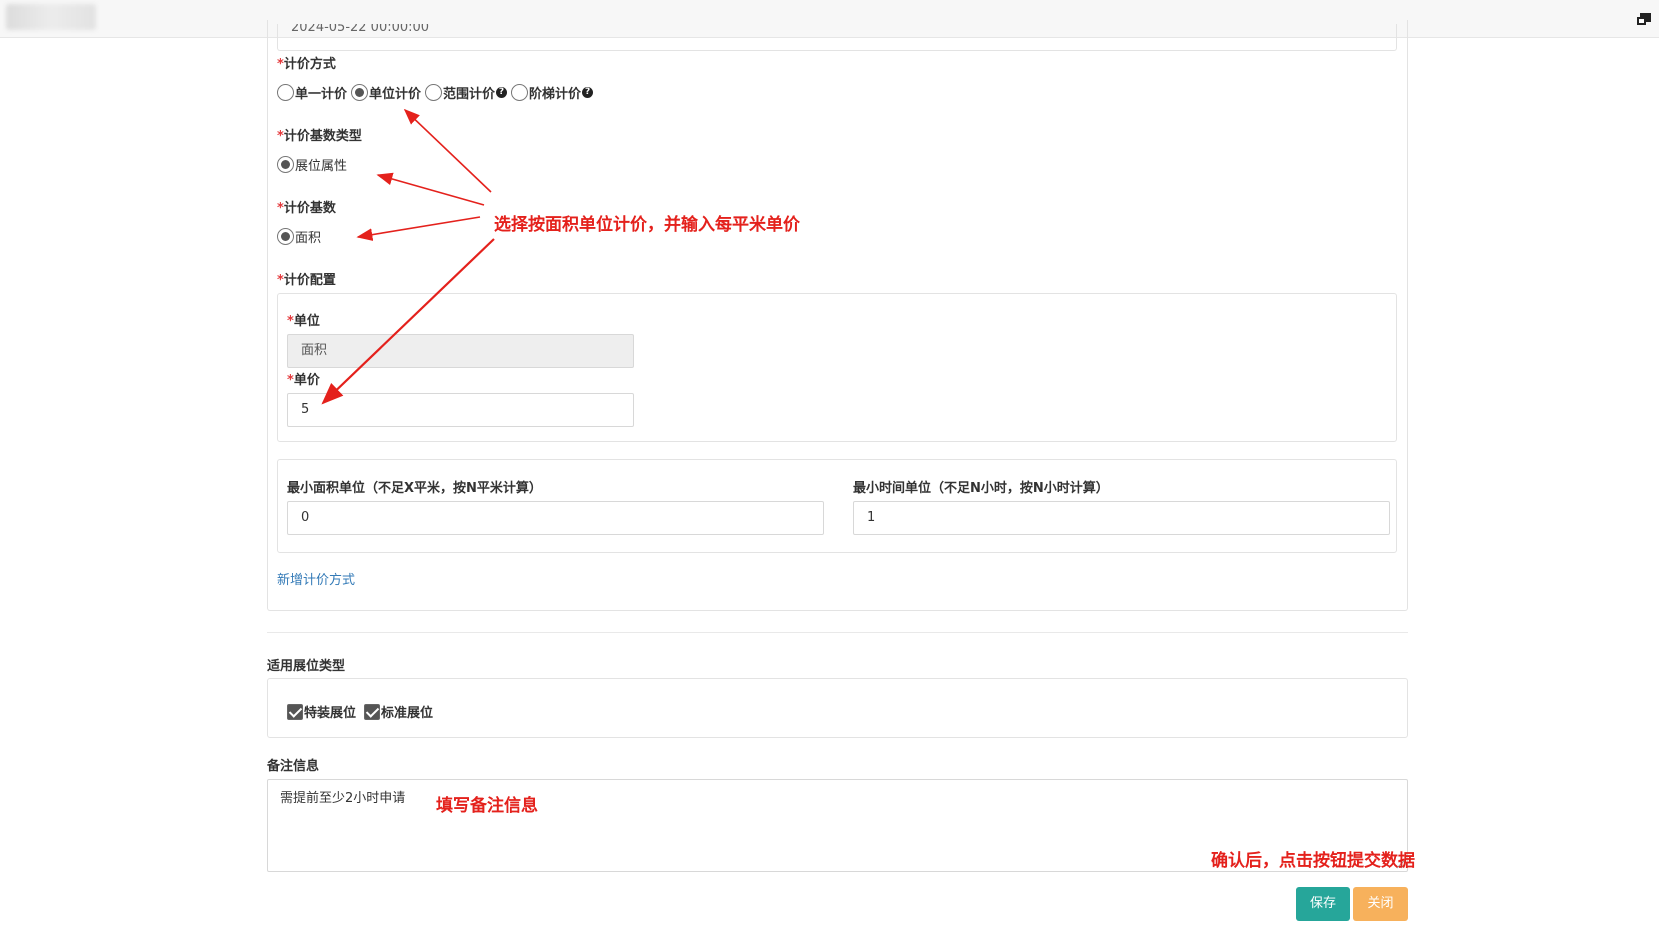 Image resolution: width=1659 pixels, height=925 pixels. What do you see at coordinates (306, 64) in the screenshot?
I see `pricing-method-label: *计价方式` at bounding box center [306, 64].